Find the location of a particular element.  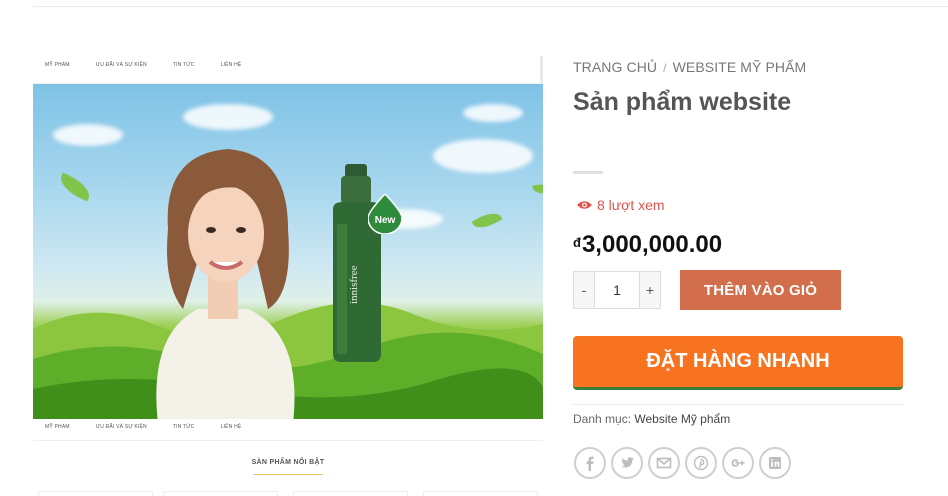

eye-icon is located at coordinates (584, 205).